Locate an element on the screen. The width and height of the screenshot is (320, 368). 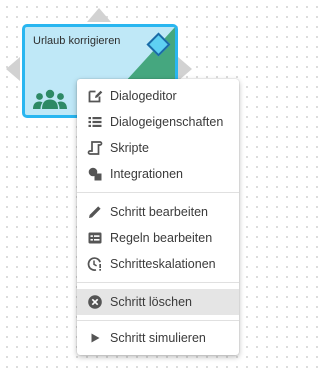
menu-item-integrationen: Integrationen is located at coordinates (158, 174).